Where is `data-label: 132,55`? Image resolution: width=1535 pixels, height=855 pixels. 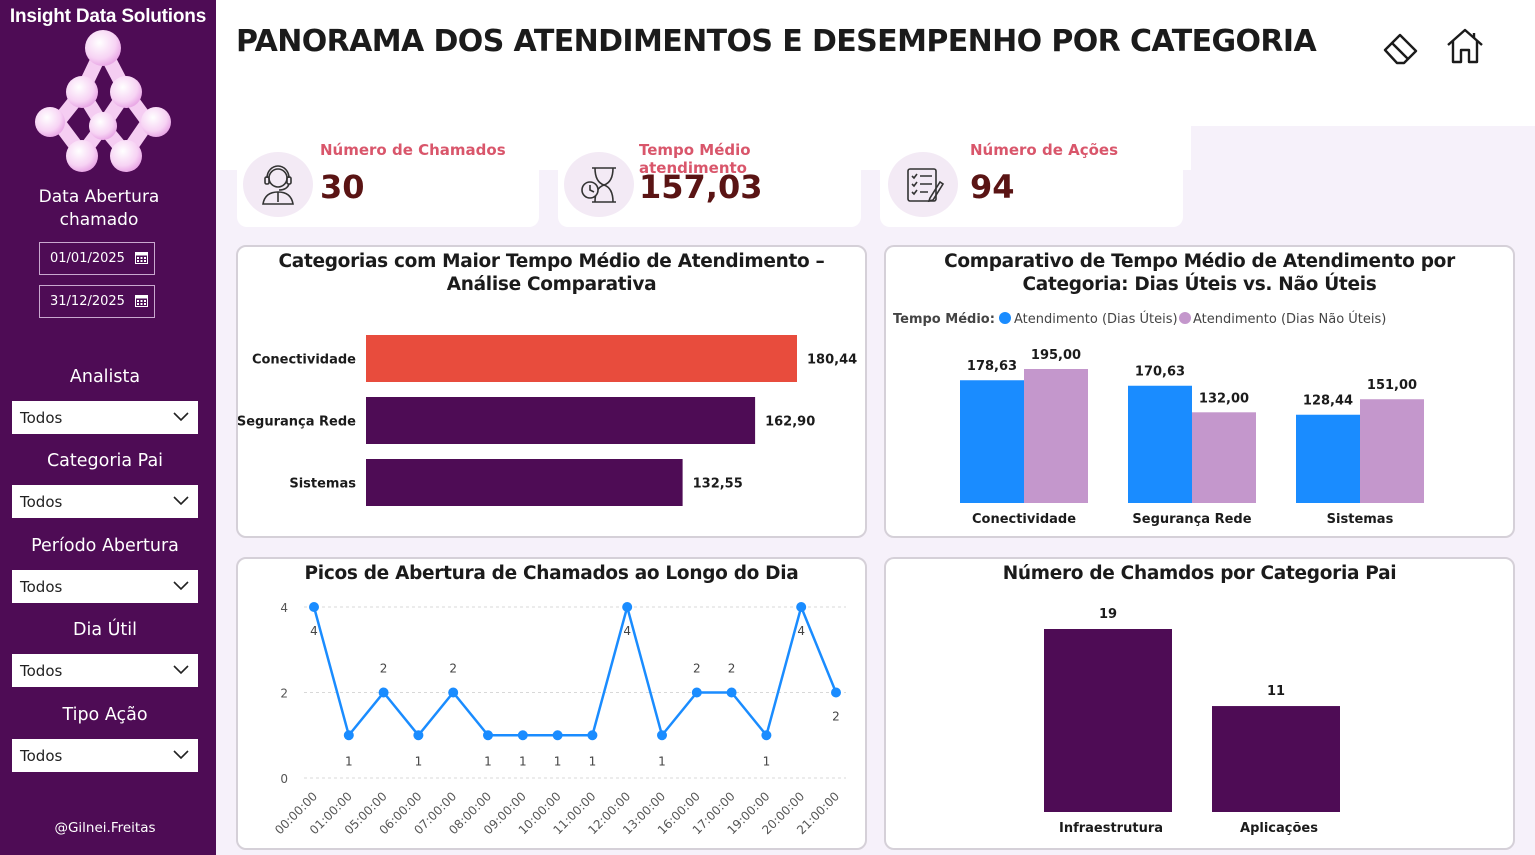 data-label: 132,55 is located at coordinates (718, 484).